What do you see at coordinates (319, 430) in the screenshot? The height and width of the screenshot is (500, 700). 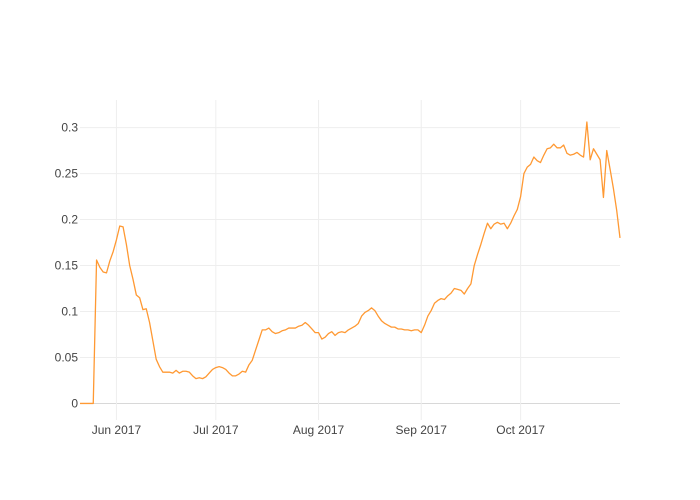 I see `x-tick-label: Aug 2017` at bounding box center [319, 430].